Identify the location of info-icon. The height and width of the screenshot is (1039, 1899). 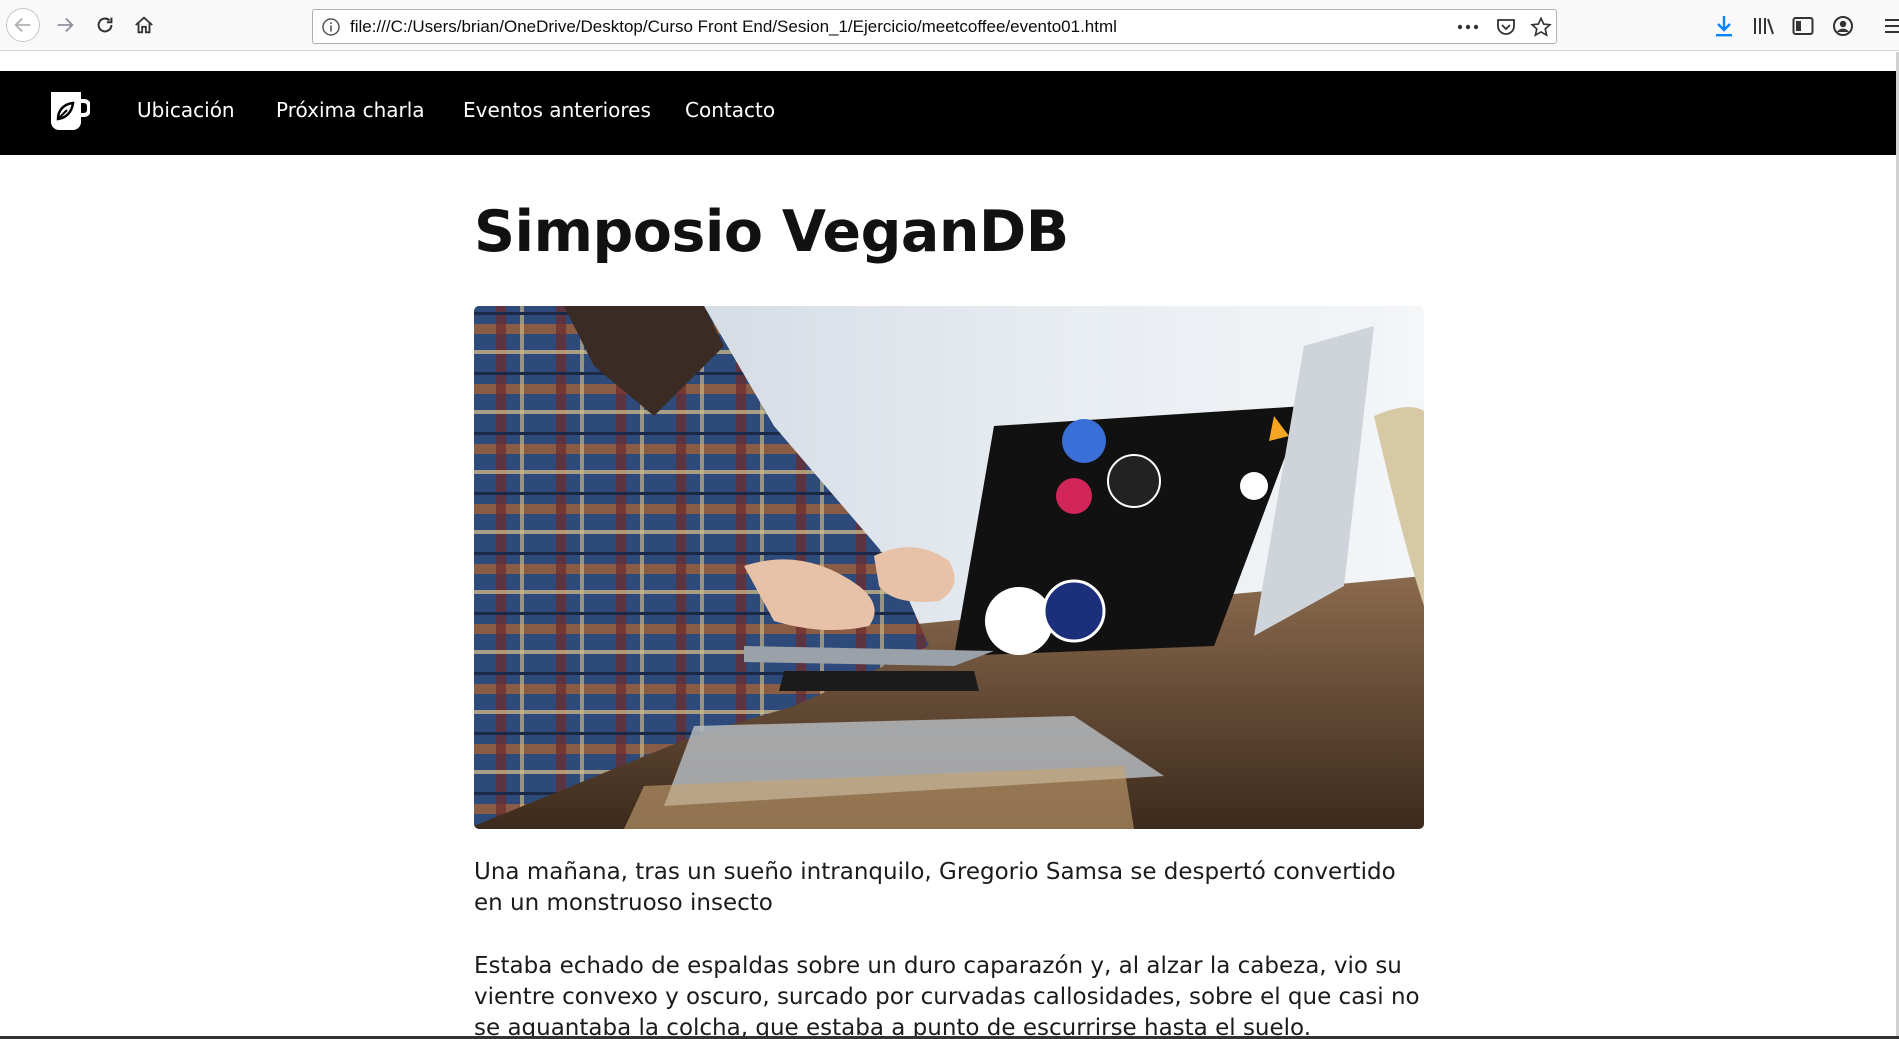
(331, 27).